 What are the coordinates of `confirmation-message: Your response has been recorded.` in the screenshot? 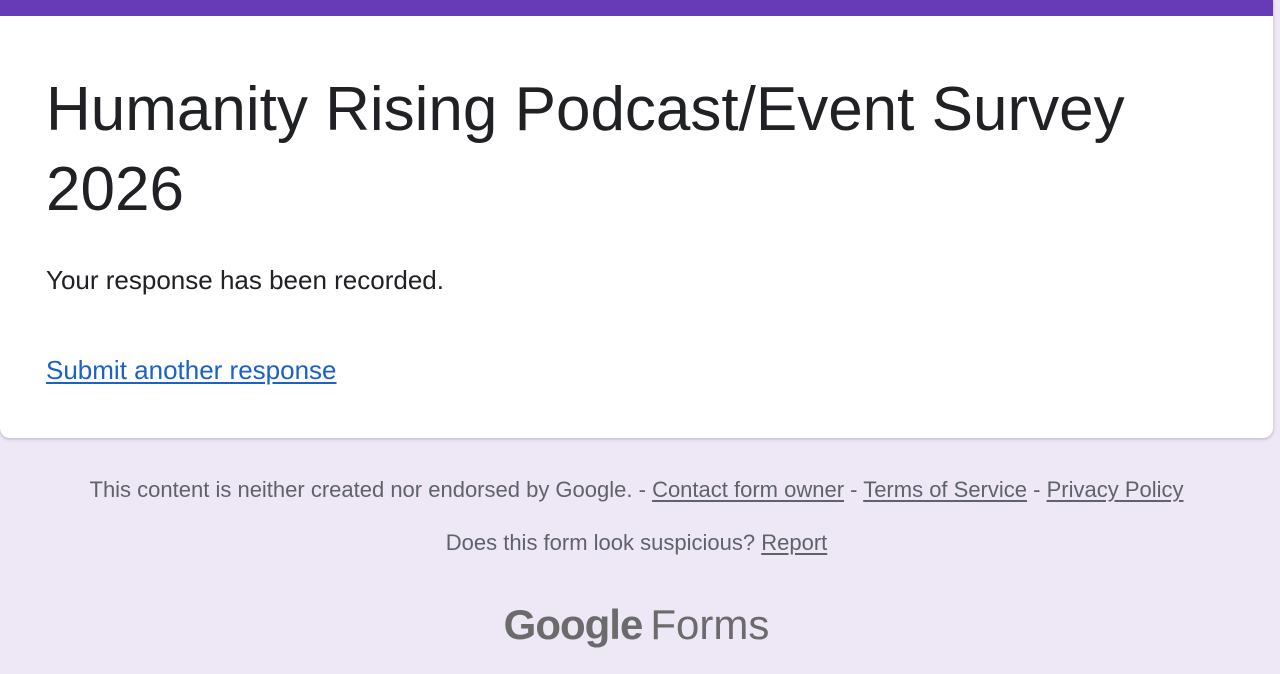 It's located at (245, 280).